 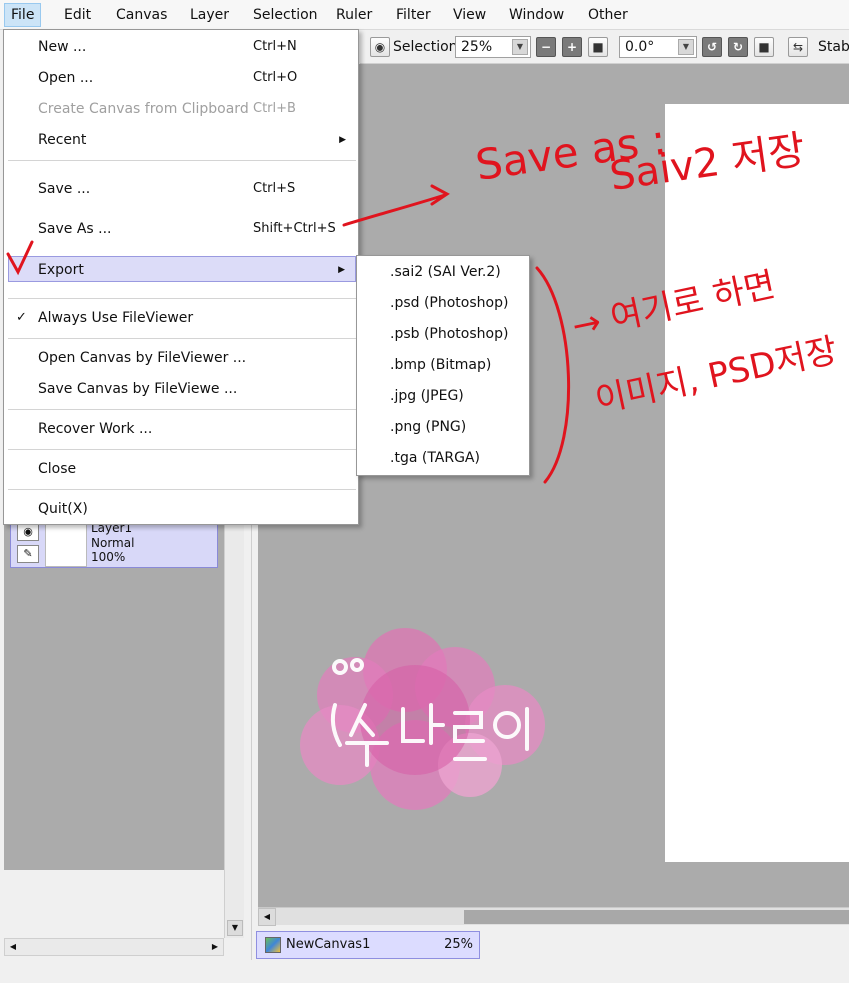 What do you see at coordinates (235, 928) in the screenshot?
I see `scroll-down-icon: ▼` at bounding box center [235, 928].